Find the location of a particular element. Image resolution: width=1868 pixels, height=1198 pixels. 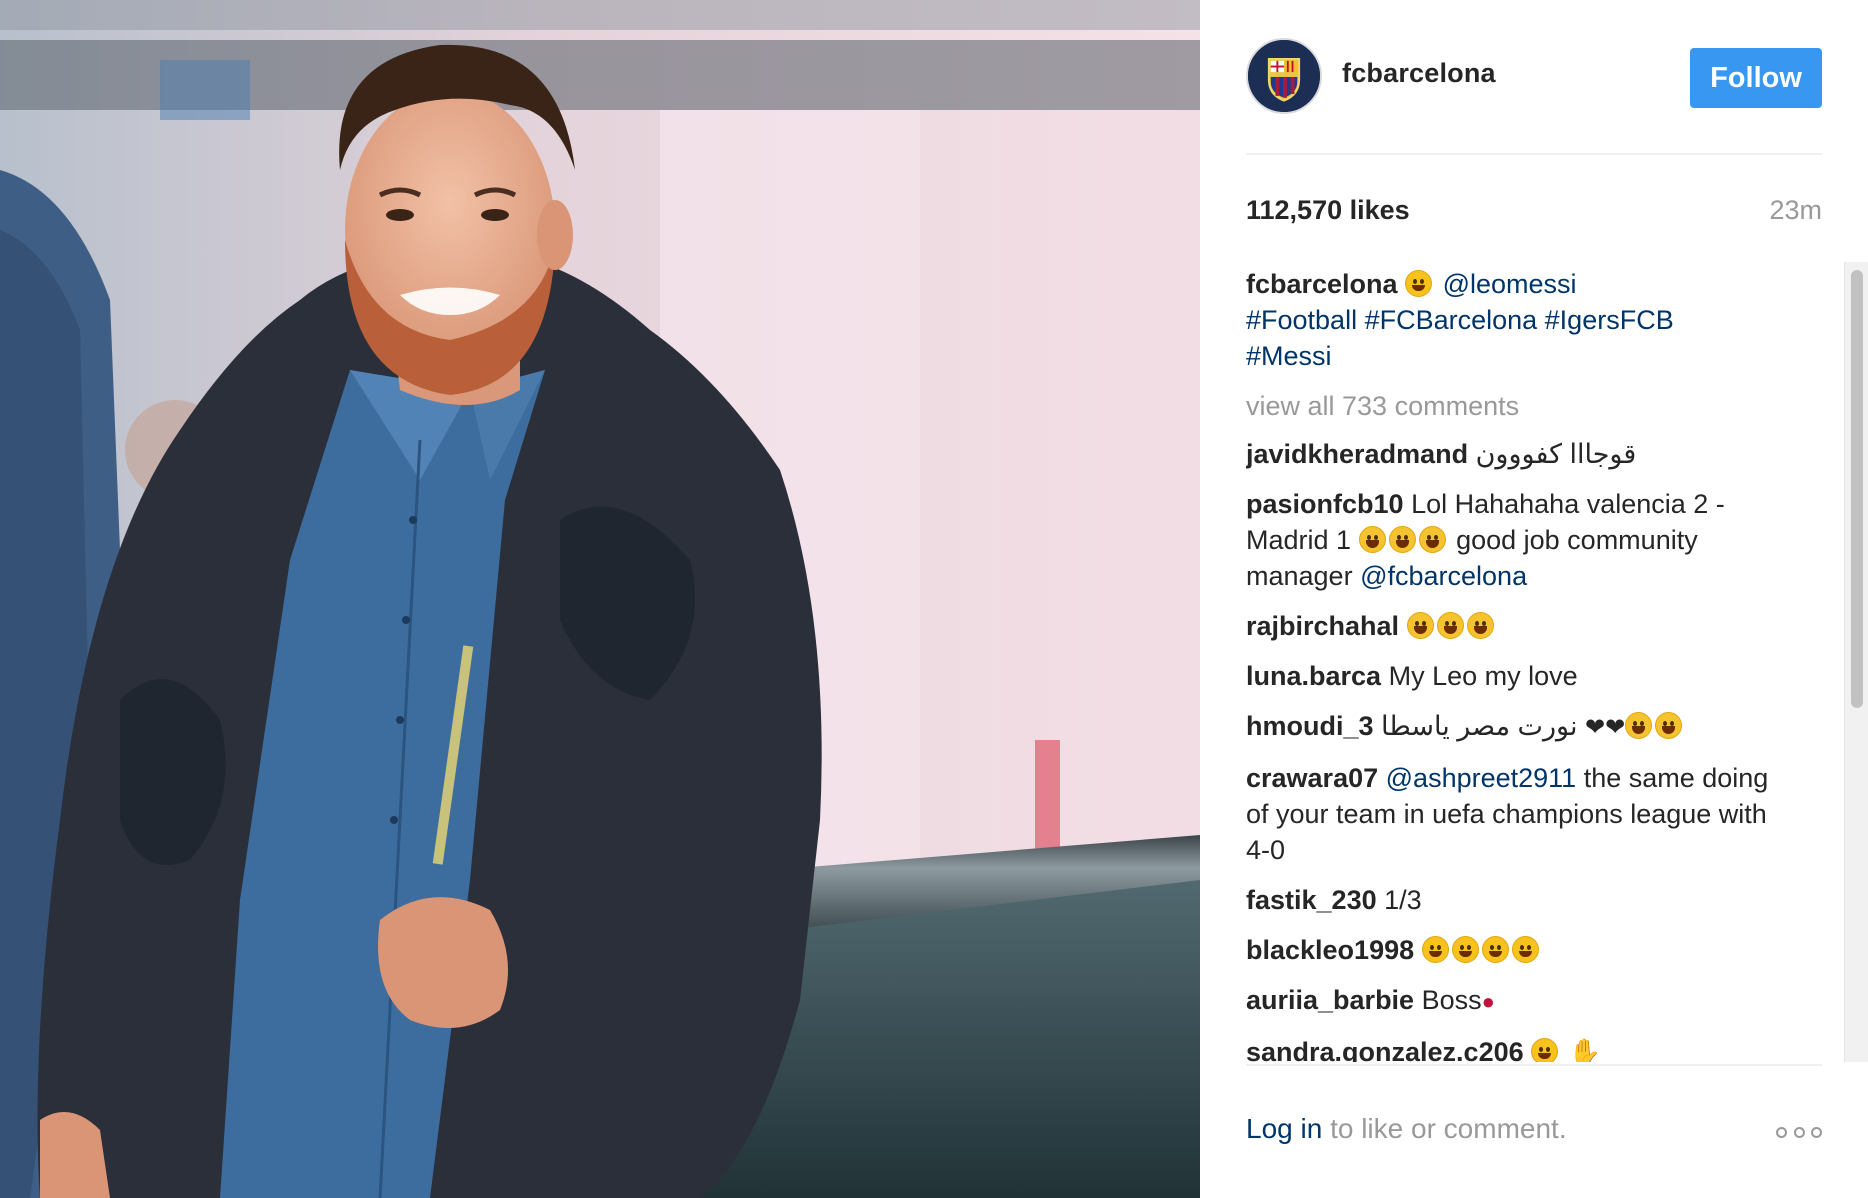

flexed-biceps-icon: ✋ is located at coordinates (1585, 1049).